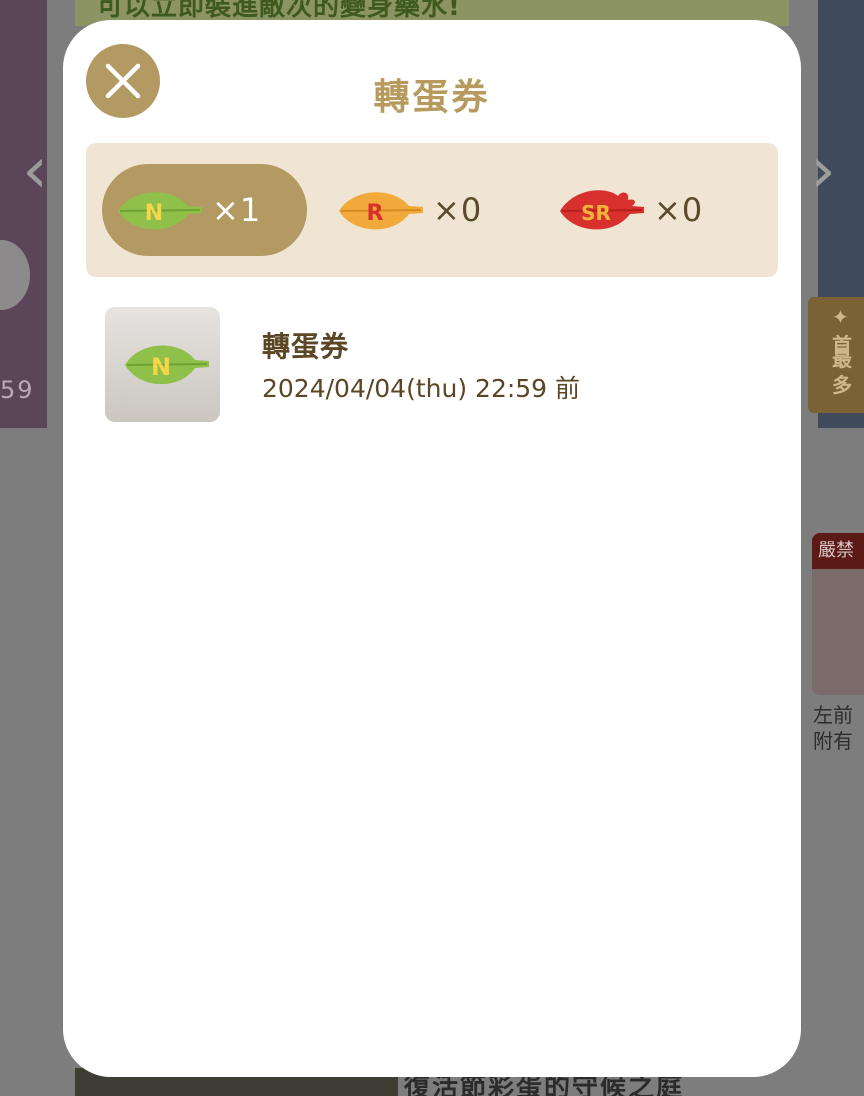  I want to click on background-news-text: 左前 附有, so click(838, 728).